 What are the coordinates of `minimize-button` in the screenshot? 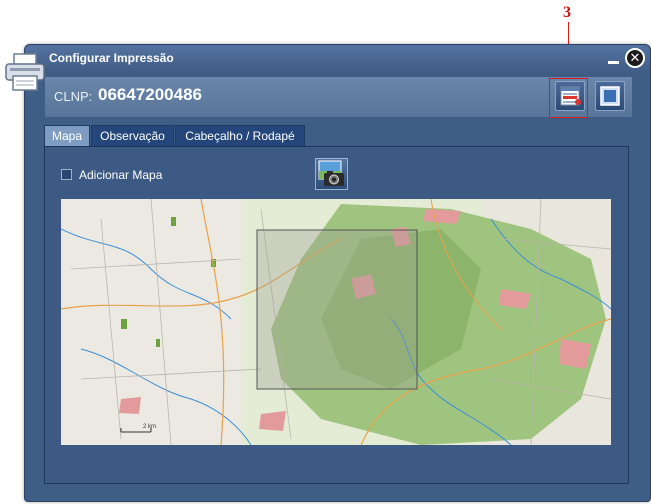 It's located at (613, 62).